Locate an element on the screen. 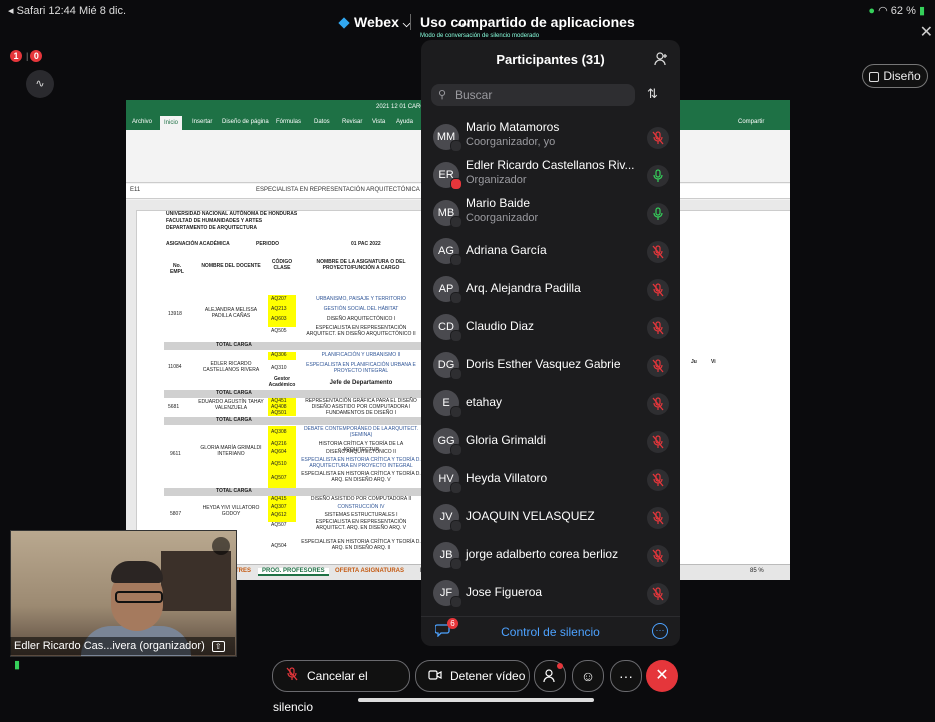 This screenshot has height=722, width=935. audio-wave-button: ∿ is located at coordinates (40, 84).